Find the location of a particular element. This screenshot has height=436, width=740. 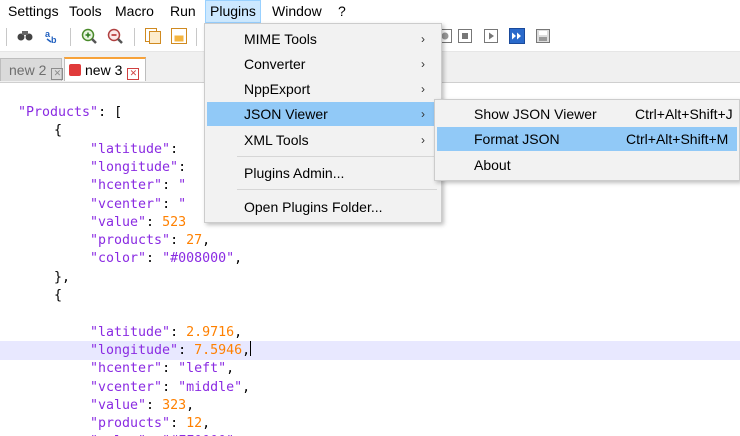

menu-item-nppexport: NppExport › is located at coordinates (323, 89).